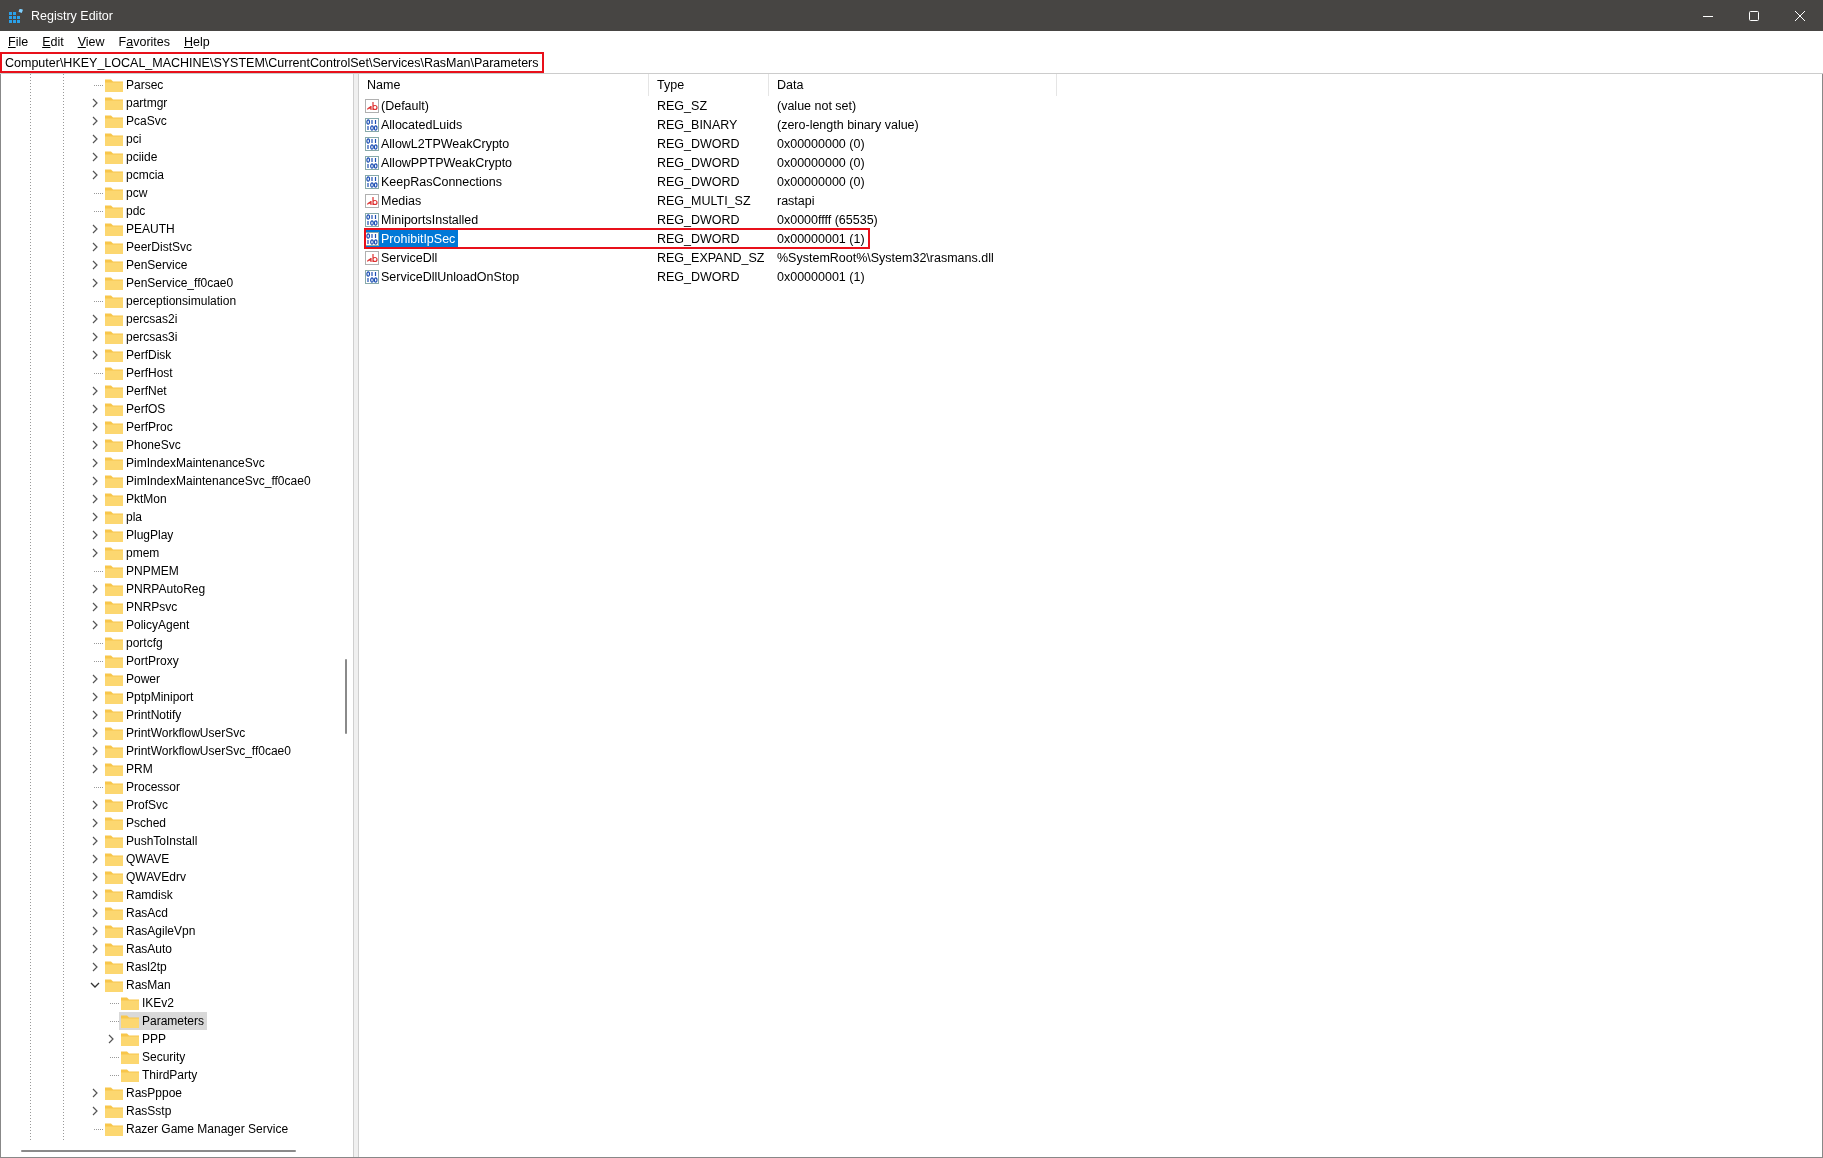  What do you see at coordinates (617, 238) in the screenshot?
I see `value-row: ProhibitIpSec REG_DWORD 0x00000001 (1)` at bounding box center [617, 238].